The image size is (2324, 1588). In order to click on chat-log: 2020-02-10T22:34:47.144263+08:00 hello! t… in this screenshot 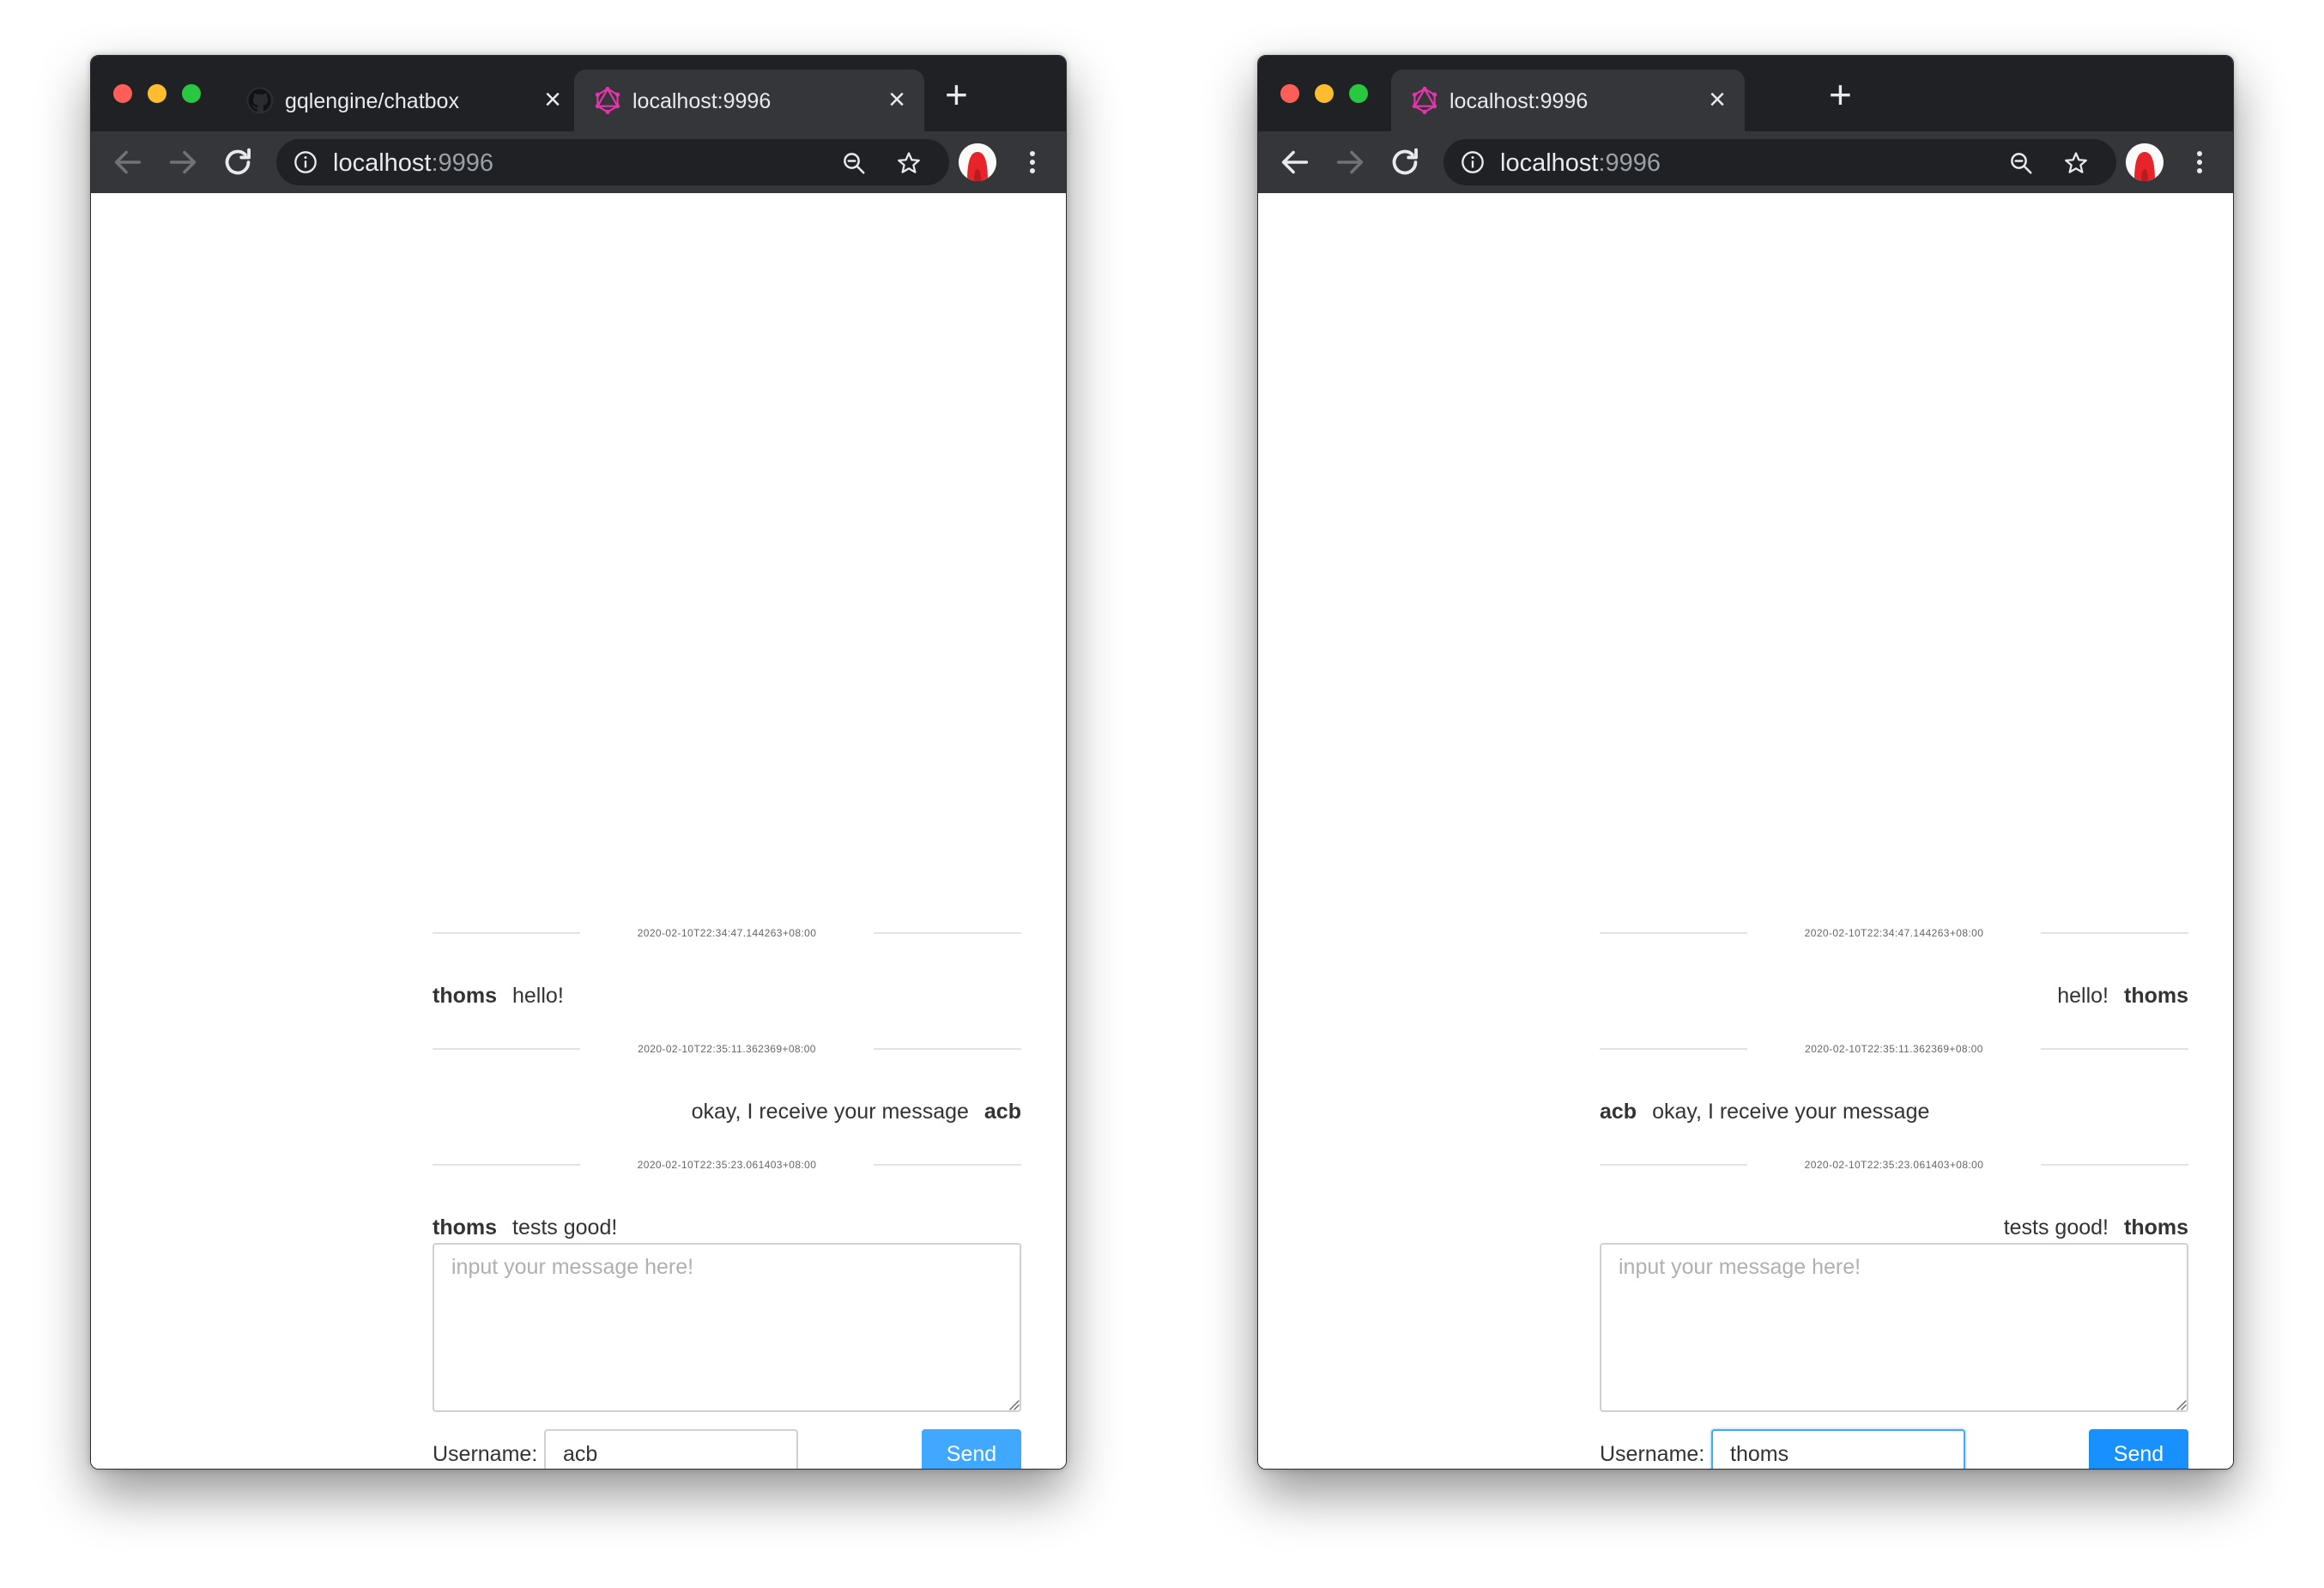, I will do `click(1894, 1090)`.